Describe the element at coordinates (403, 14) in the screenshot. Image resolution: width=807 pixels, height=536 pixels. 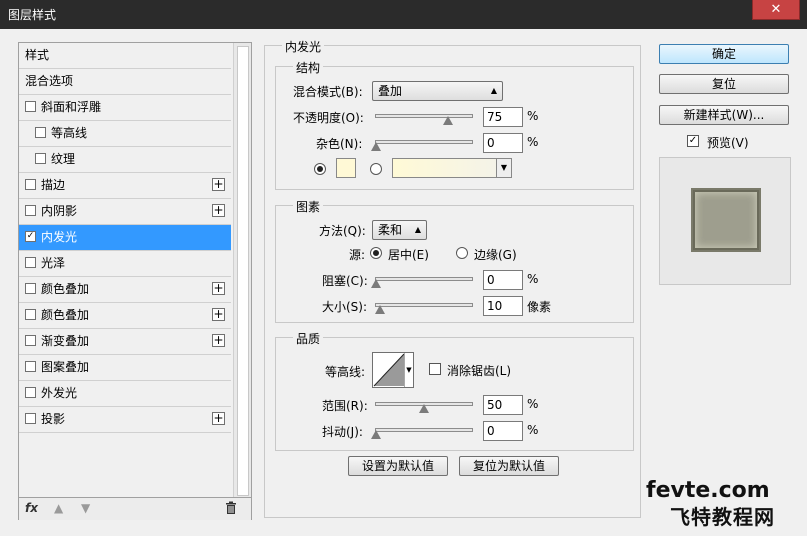
I see `title-bar: 图层样式 ✕` at that location.